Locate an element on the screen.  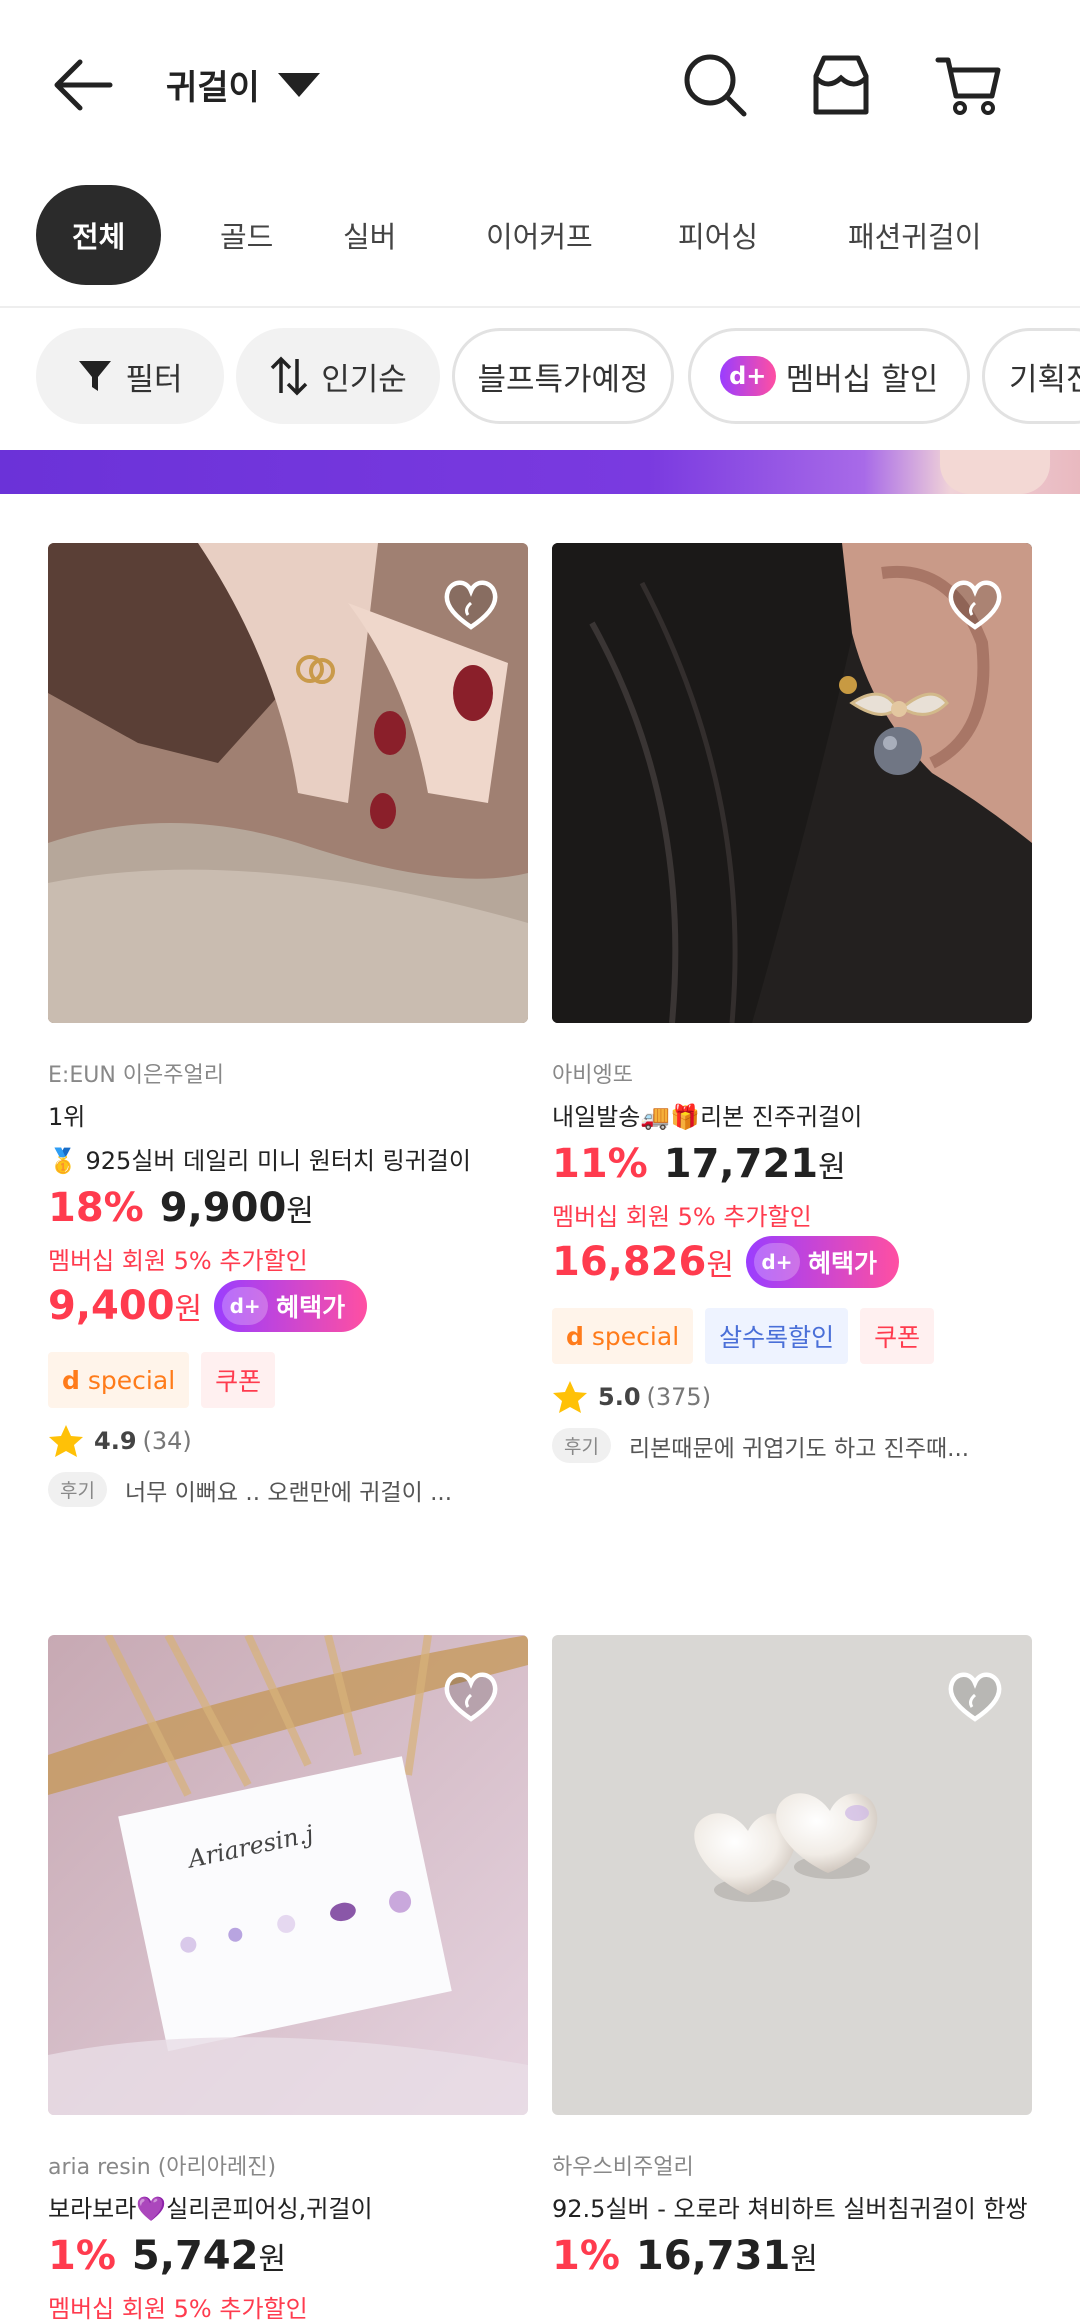
price: 16,731 is located at coordinates (713, 2256).